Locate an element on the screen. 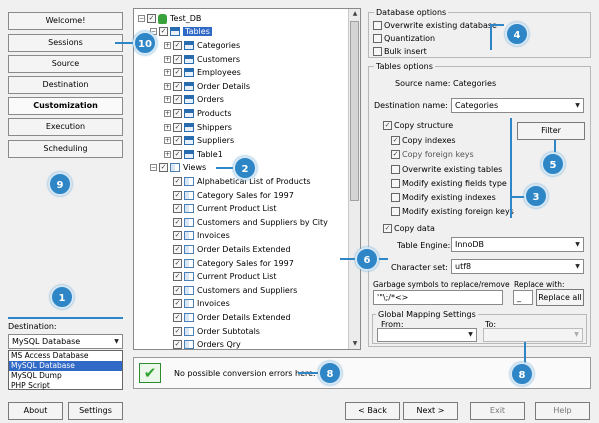  nav-customization: Customization is located at coordinates (65, 106).